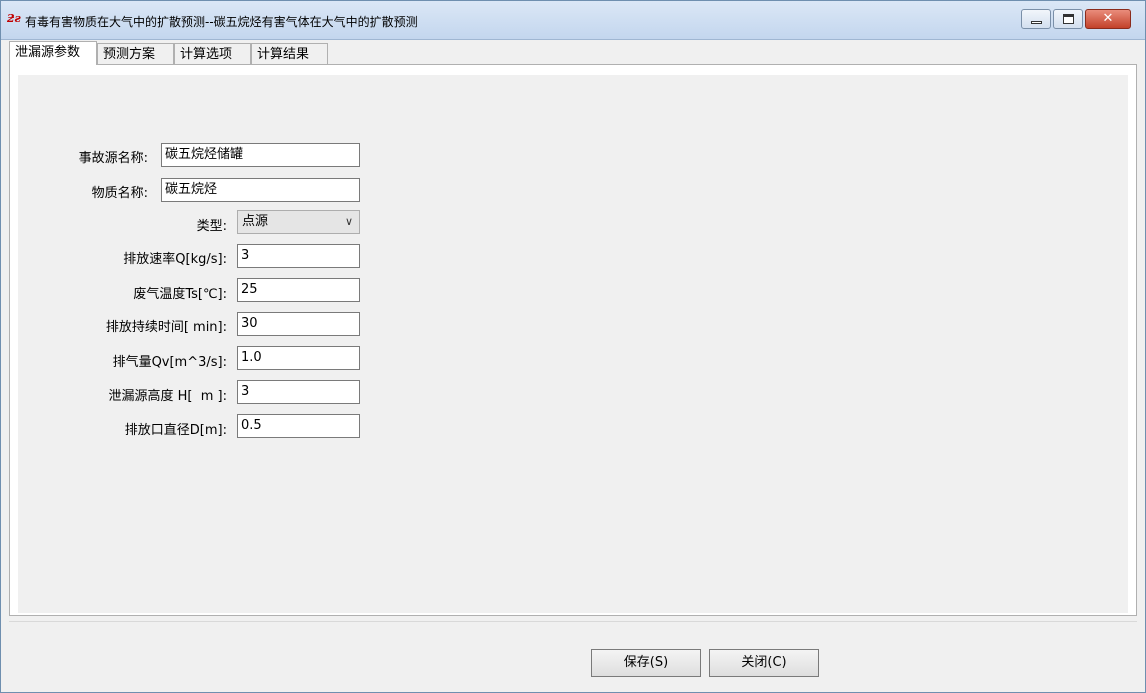 The image size is (1146, 693). I want to click on outlet-diameter-label: 排放口直径D[m]:, so click(175, 430).